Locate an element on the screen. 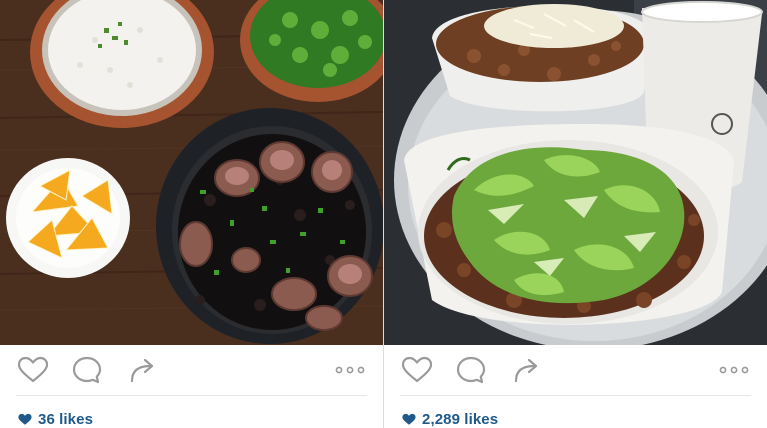  likes-count: 36 likes is located at coordinates (55, 418).